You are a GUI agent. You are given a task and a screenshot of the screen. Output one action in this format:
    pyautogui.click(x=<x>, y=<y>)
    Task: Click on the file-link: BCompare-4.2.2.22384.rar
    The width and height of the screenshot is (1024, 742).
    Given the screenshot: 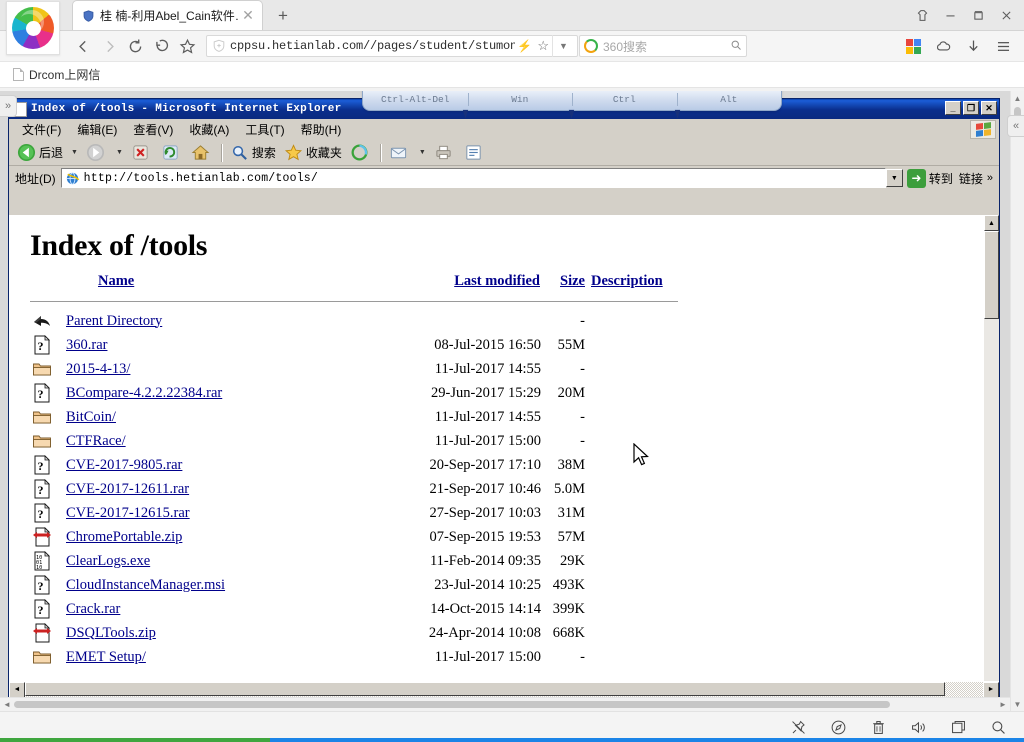 What is the action you would take?
    pyautogui.click(x=144, y=393)
    